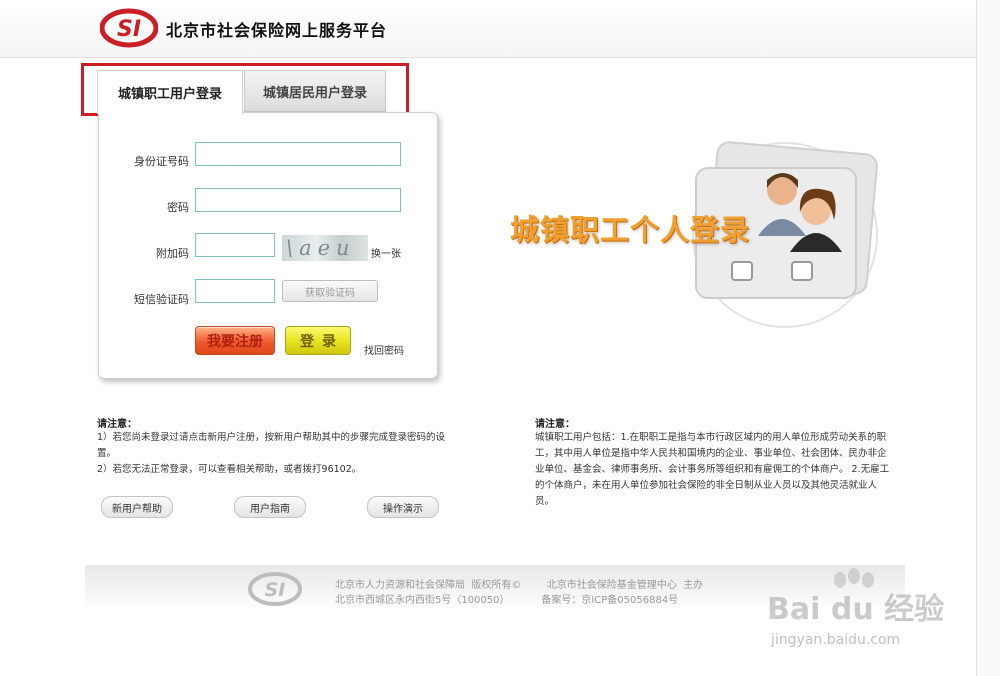 The height and width of the screenshot is (676, 1000). What do you see at coordinates (712, 469) in the screenshot?
I see `notice-right-line: 业单位、基金会、律师事务所、会计事务所等组织和有雇佣工的个体商户。 2.无雇工` at bounding box center [712, 469].